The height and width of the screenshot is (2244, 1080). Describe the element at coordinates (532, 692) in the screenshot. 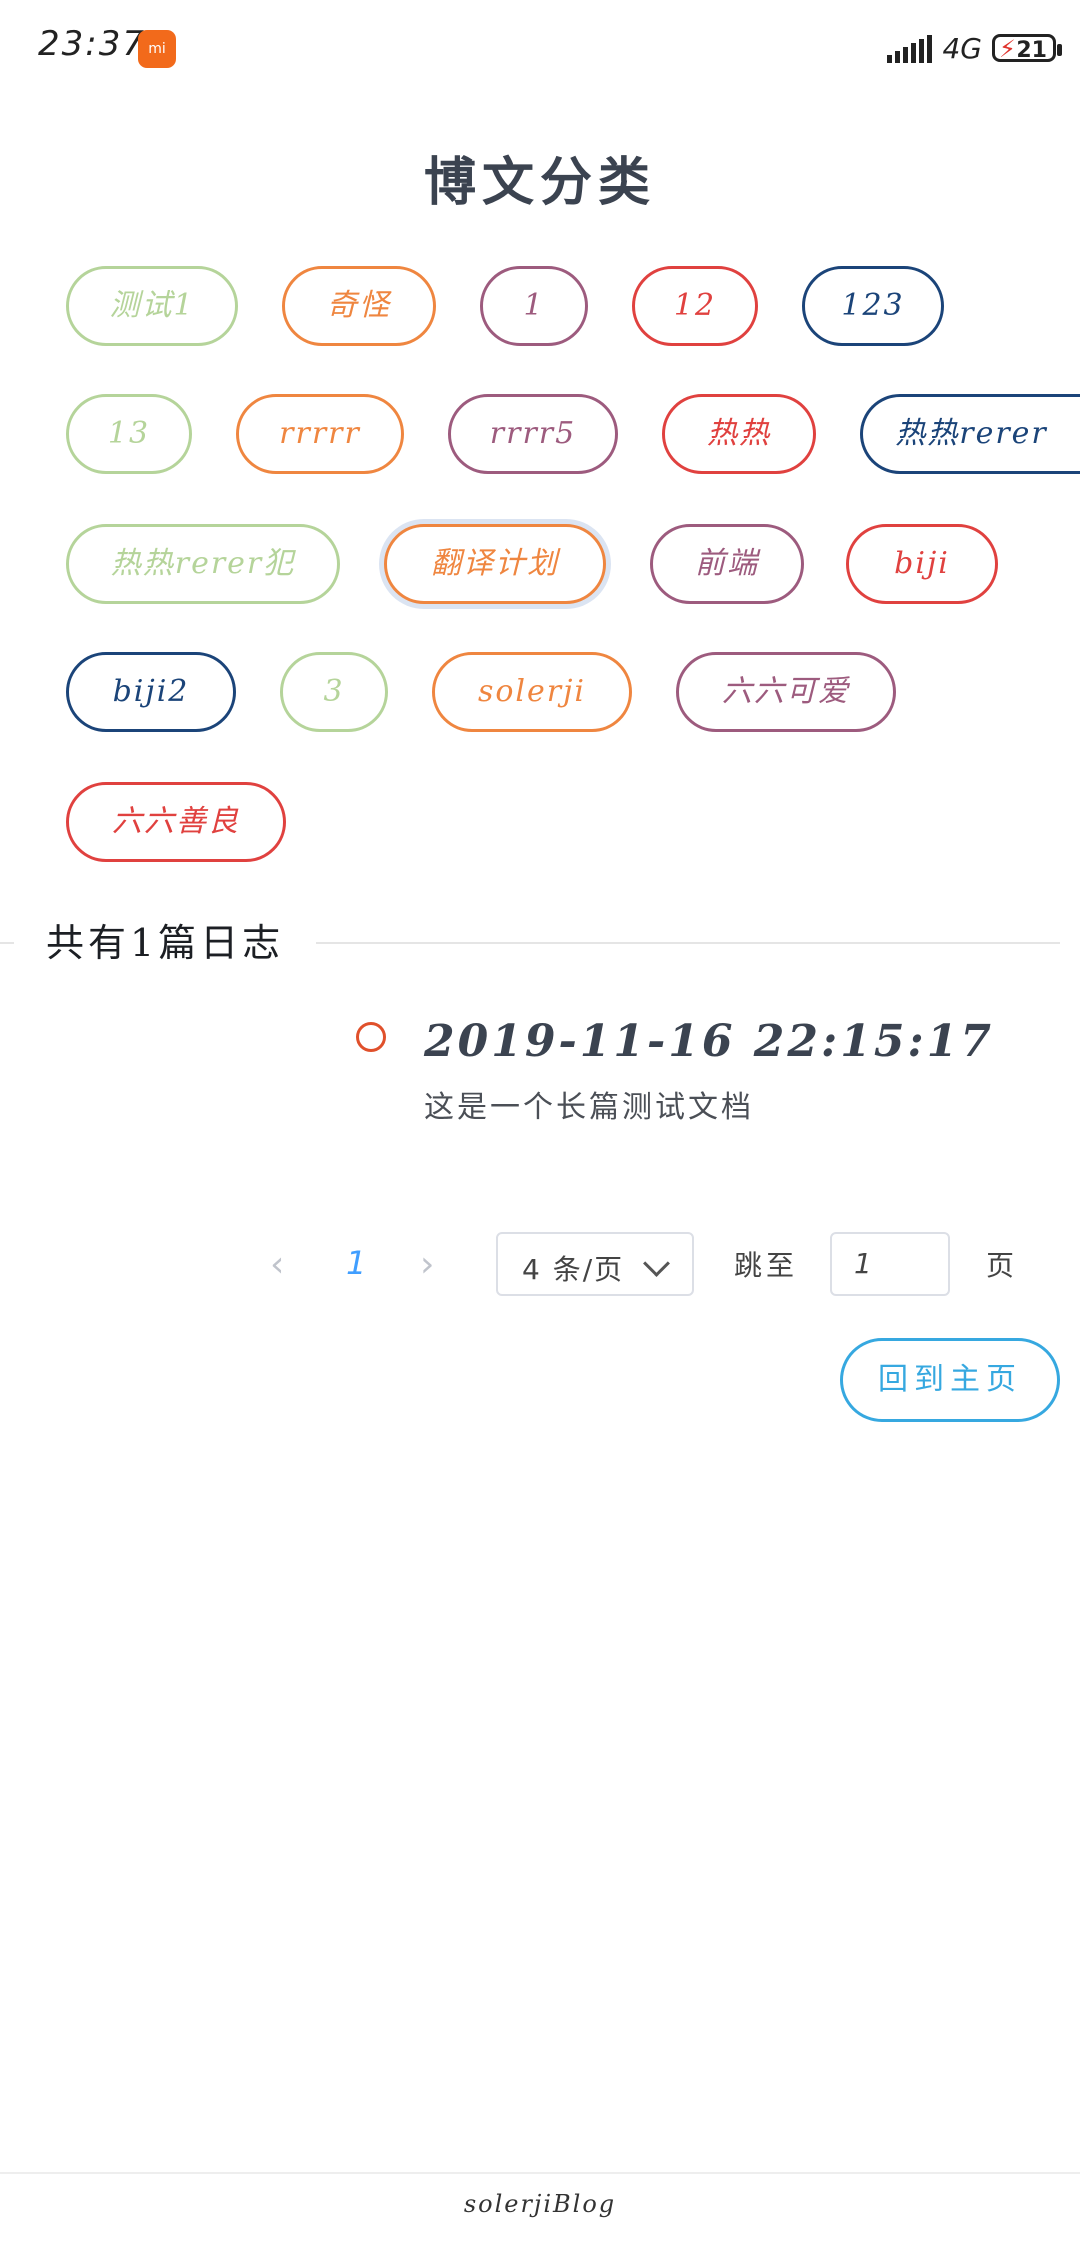

I see `category-tag: solerji` at that location.